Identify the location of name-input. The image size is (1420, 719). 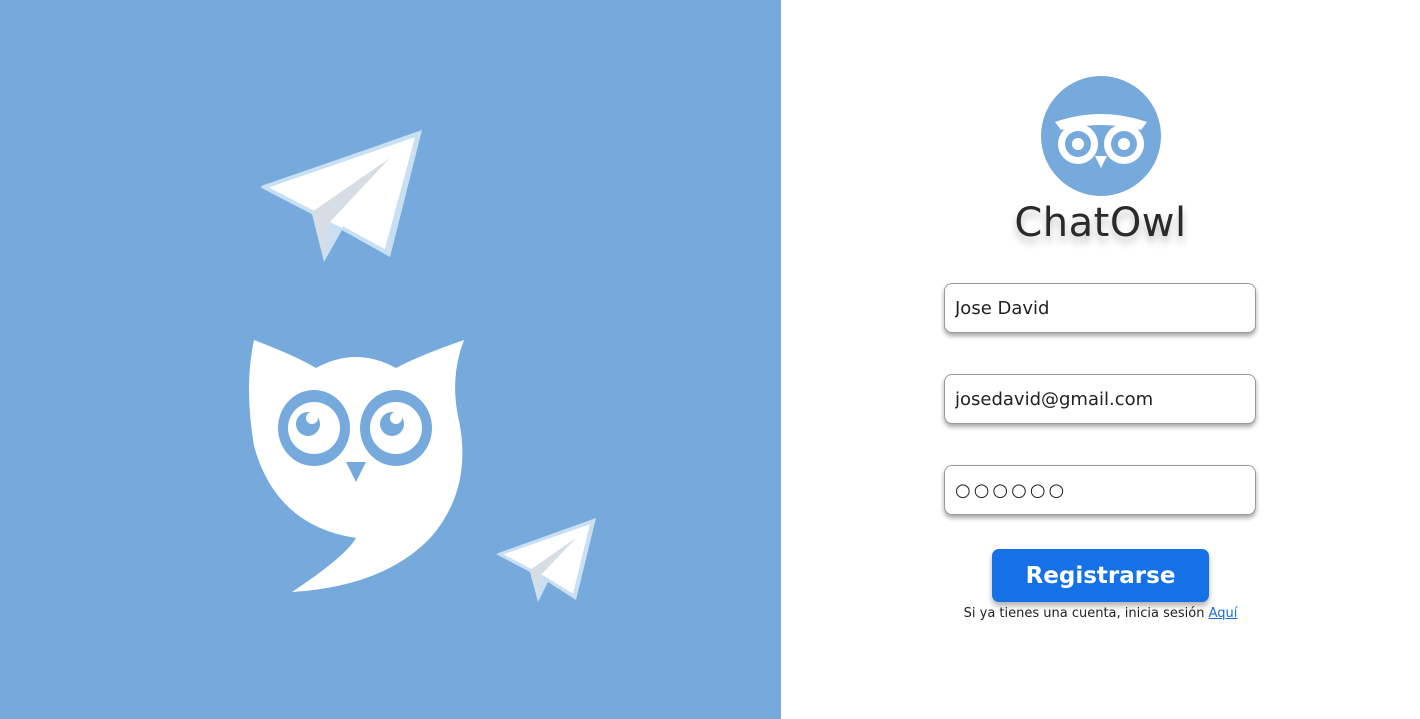
(1100, 308).